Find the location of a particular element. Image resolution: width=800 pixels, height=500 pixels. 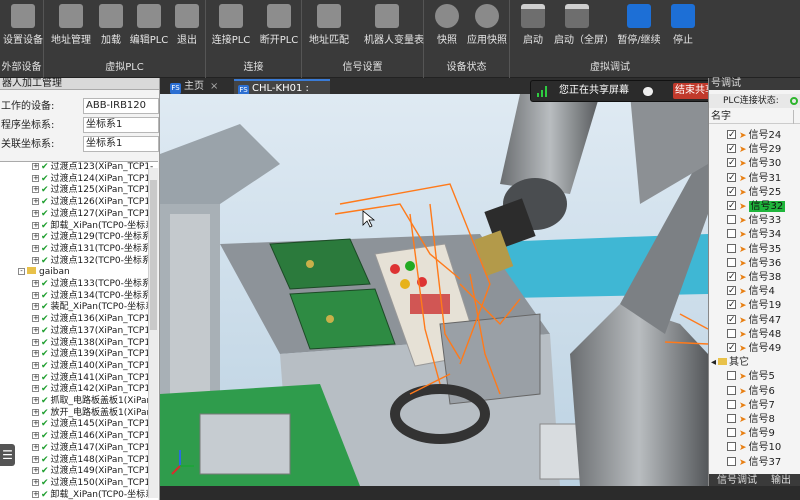

tree-folder: - gaiban is located at coordinates (44, 273).